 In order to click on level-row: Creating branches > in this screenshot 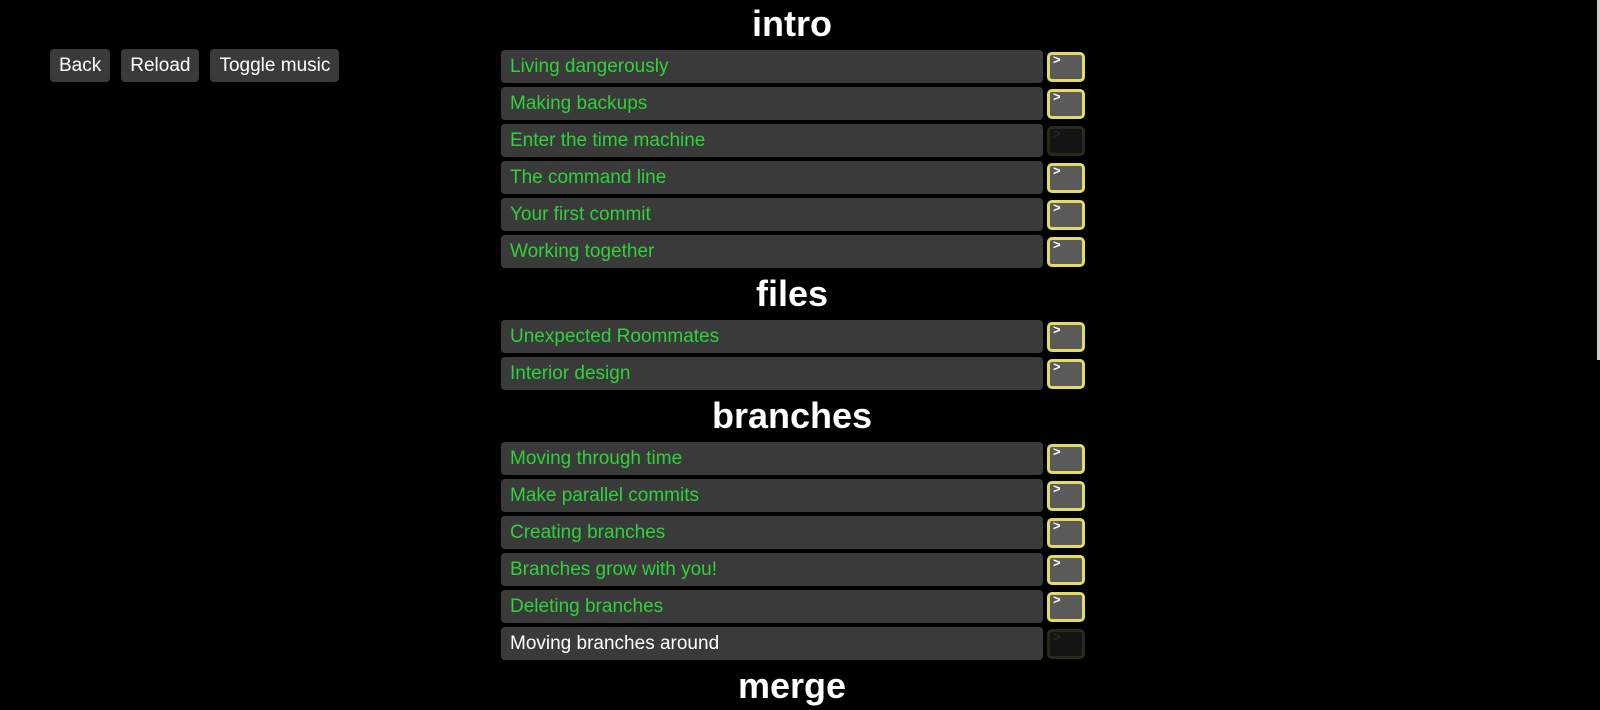, I will do `click(798, 532)`.